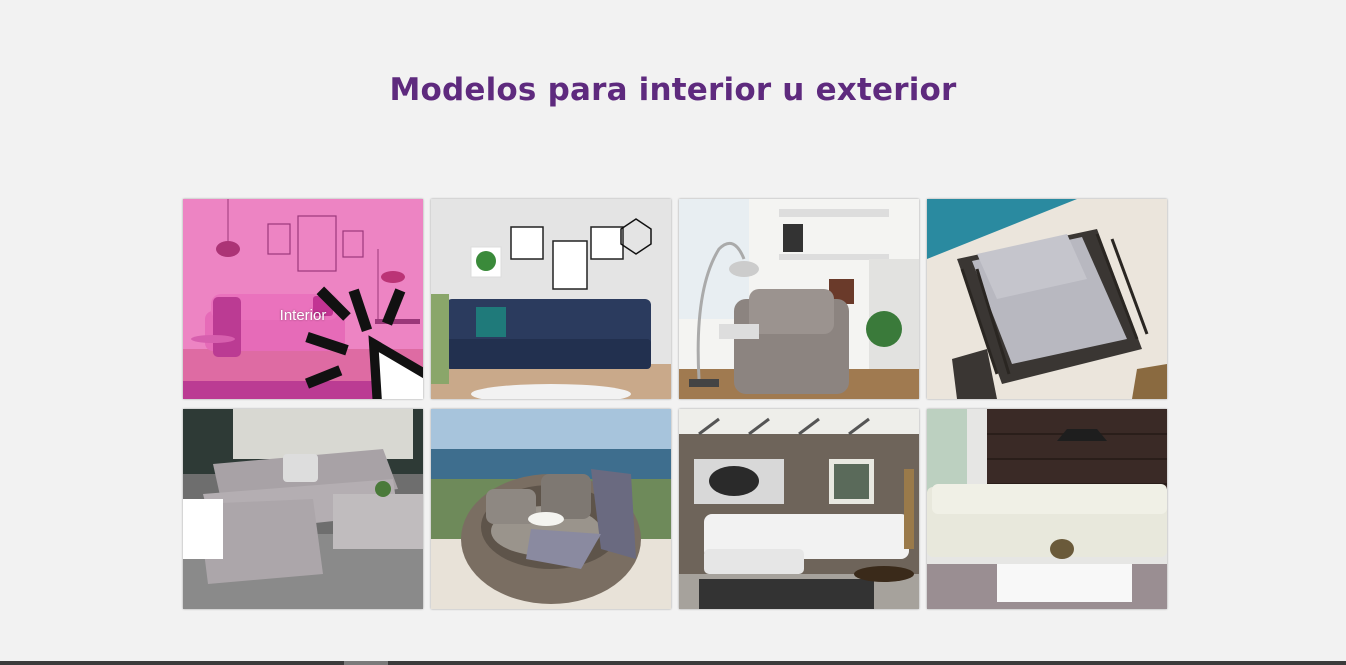 The height and width of the screenshot is (665, 1346). What do you see at coordinates (673, 663) in the screenshot?
I see `horizontal-scrollbar` at bounding box center [673, 663].